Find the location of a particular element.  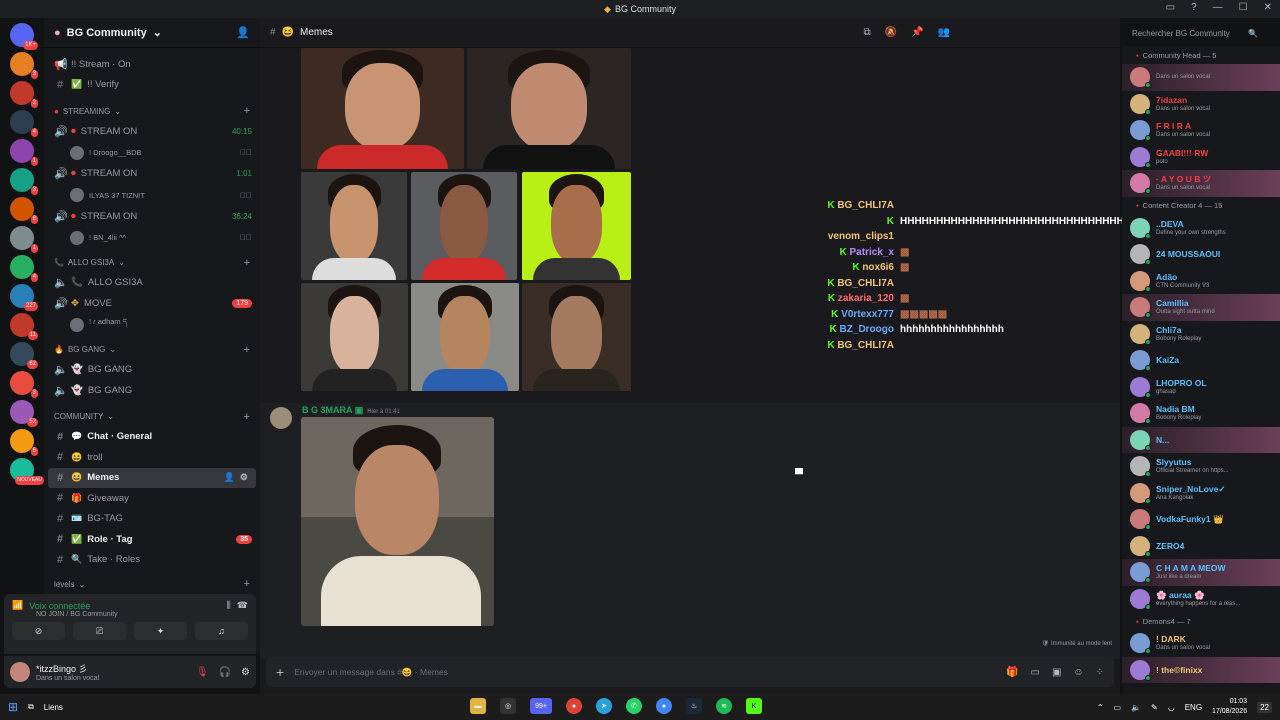

file-explorer-icon: ▬ is located at coordinates (478, 706).